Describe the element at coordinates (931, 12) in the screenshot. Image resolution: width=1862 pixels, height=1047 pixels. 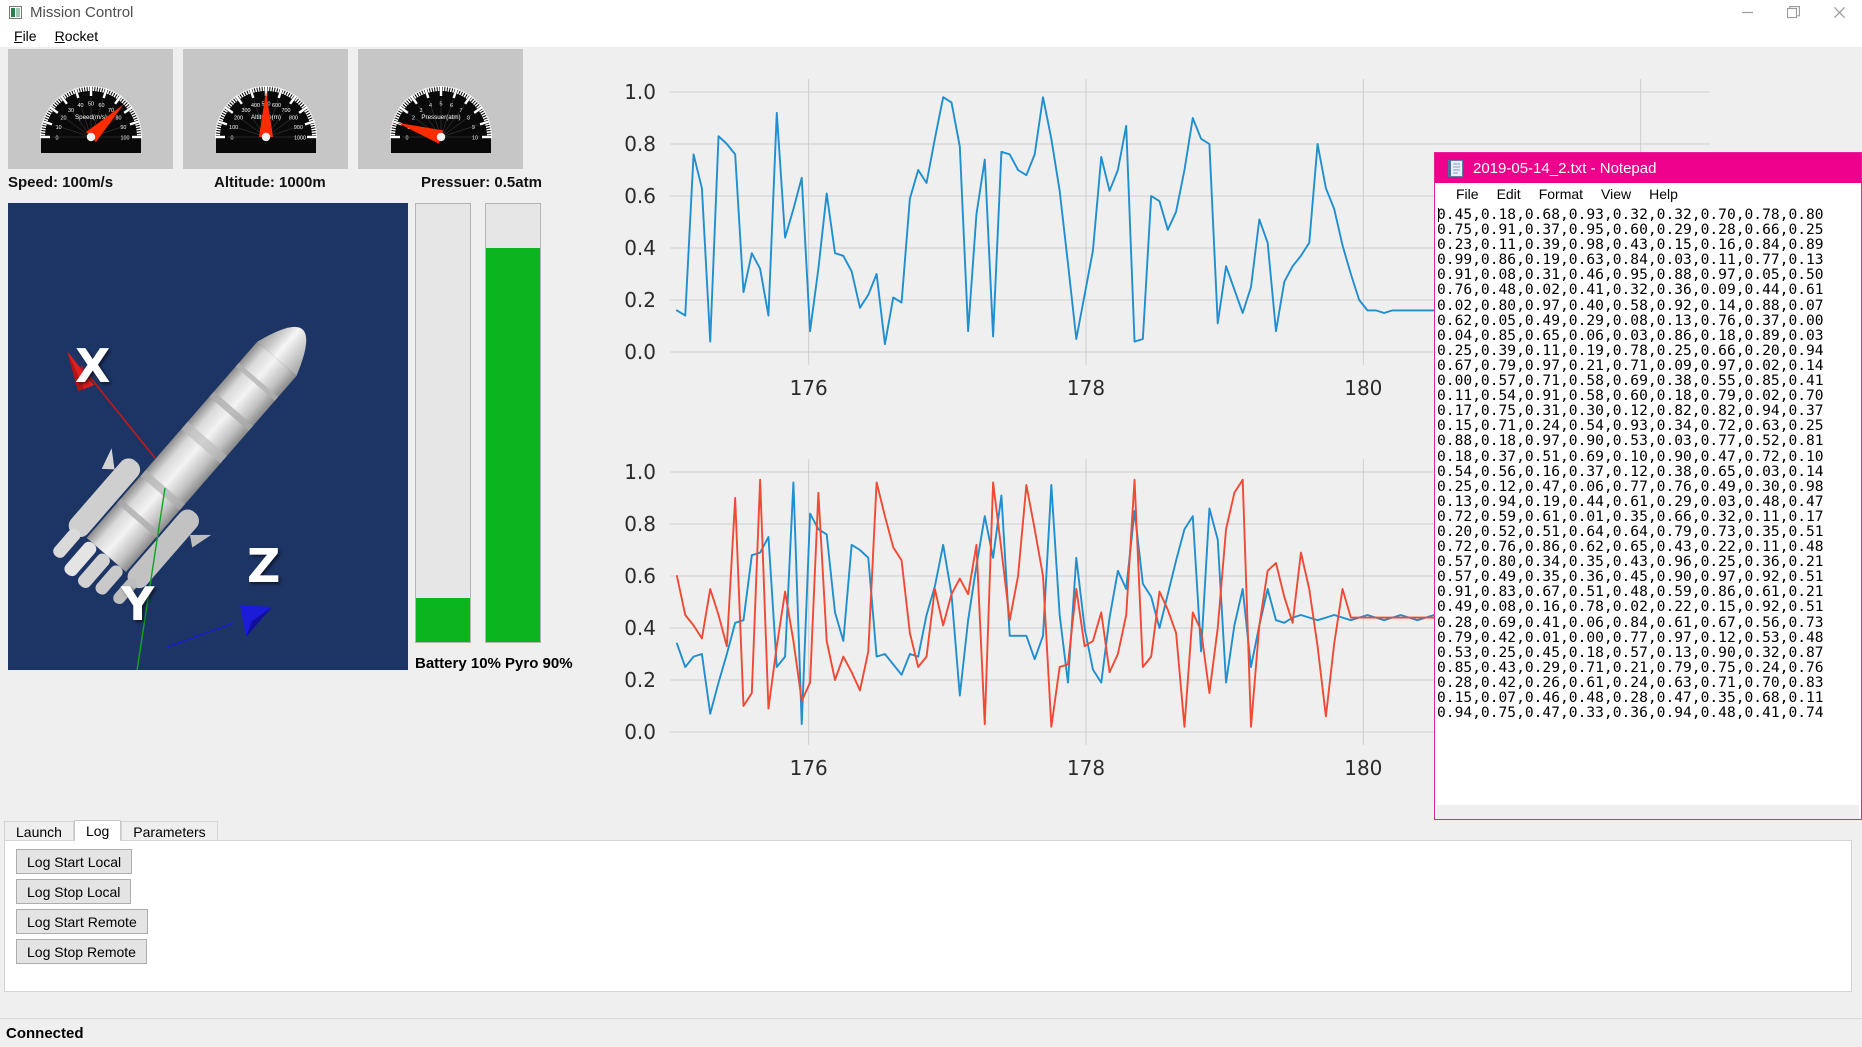
I see `window-titlebar: Mission Control` at that location.